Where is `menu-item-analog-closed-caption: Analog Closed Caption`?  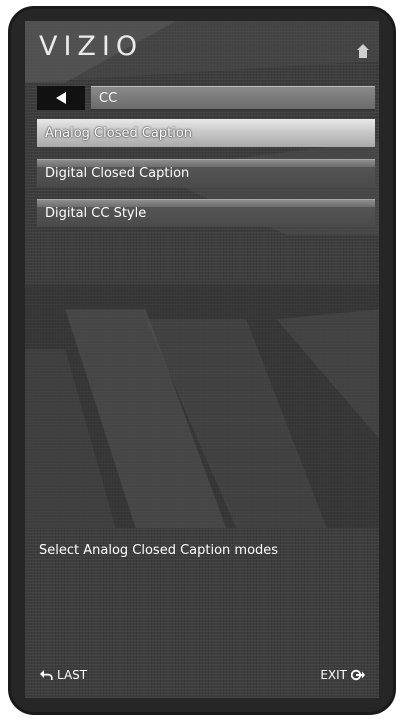
menu-item-analog-closed-caption: Analog Closed Caption is located at coordinates (206, 133).